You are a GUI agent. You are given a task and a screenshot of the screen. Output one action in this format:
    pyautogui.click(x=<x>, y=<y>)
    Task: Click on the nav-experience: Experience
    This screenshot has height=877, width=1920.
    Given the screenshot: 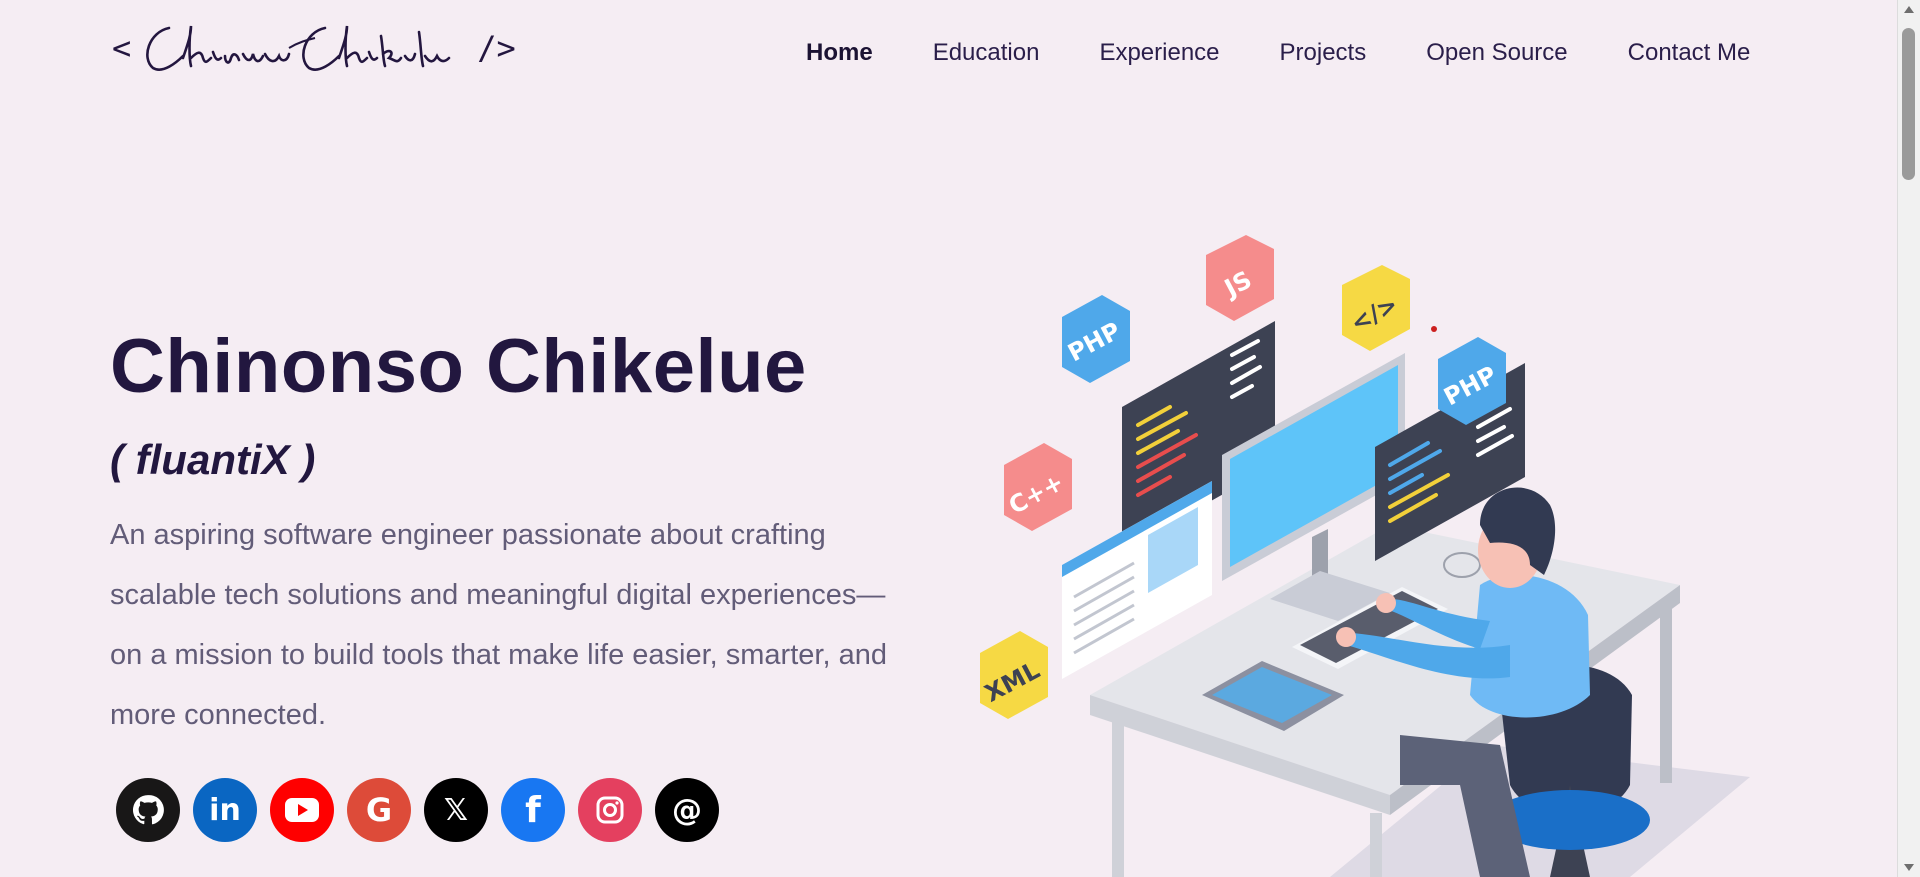 What is the action you would take?
    pyautogui.click(x=1159, y=53)
    